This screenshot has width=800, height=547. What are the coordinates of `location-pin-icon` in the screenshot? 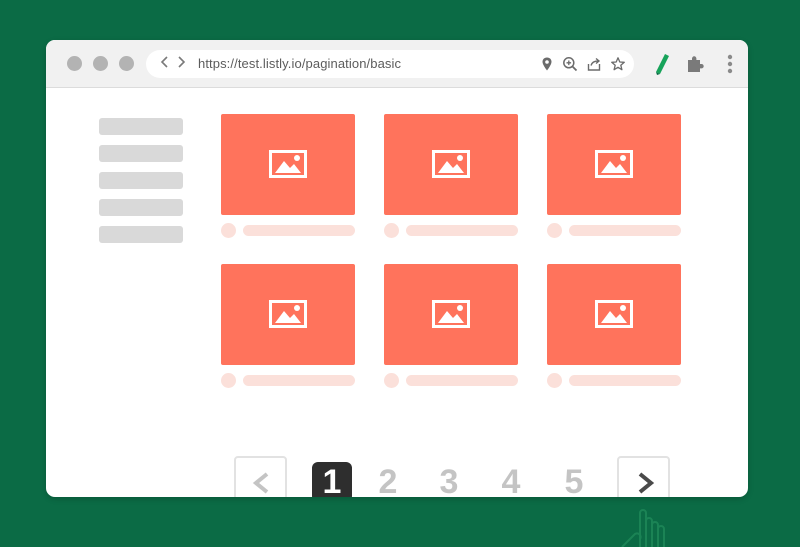 It's located at (547, 64).